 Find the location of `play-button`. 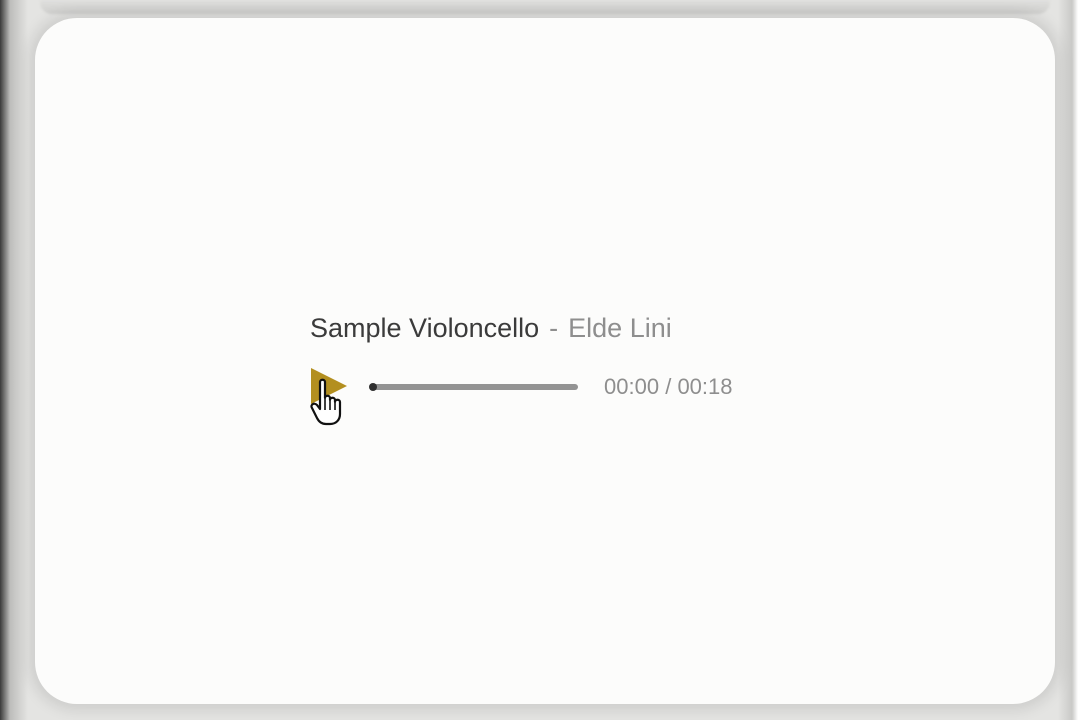

play-button is located at coordinates (330, 386).